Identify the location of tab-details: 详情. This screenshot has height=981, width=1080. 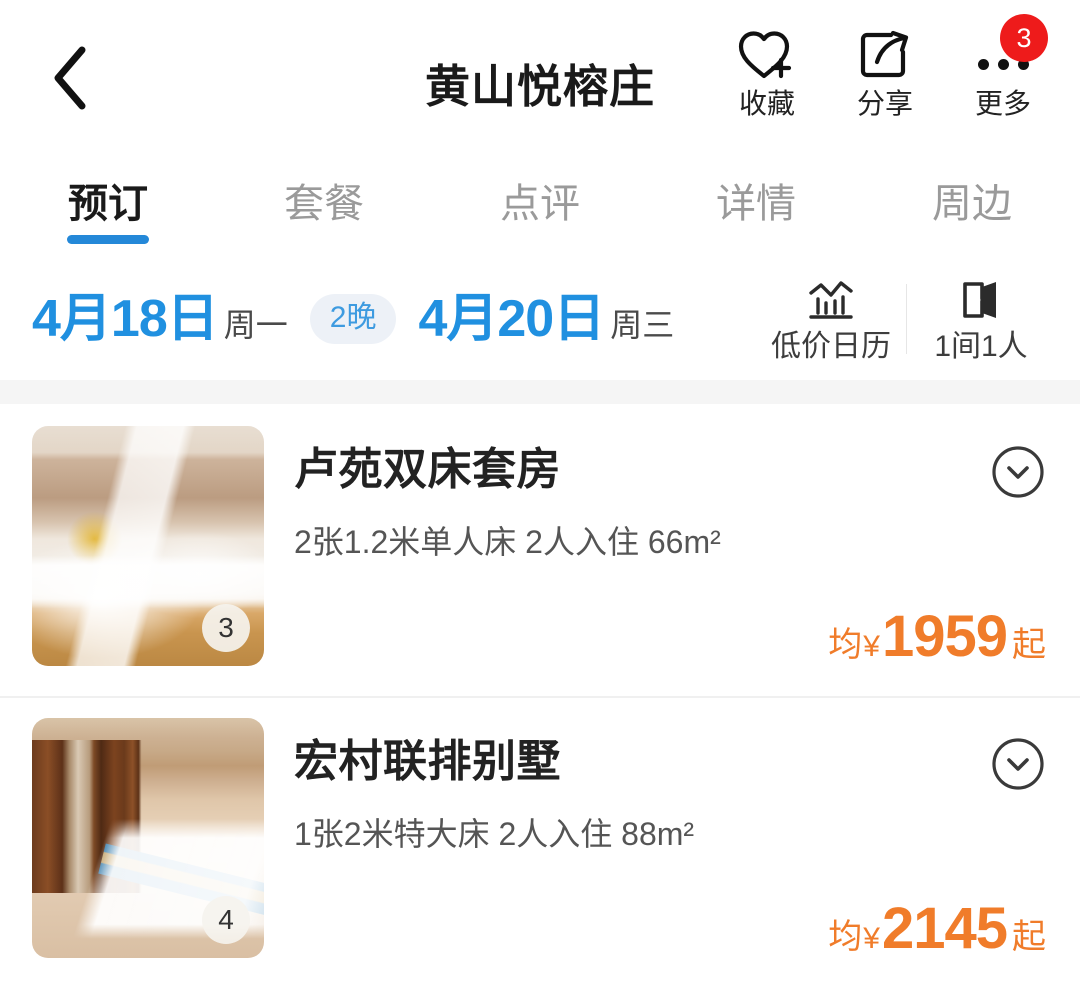
(756, 204).